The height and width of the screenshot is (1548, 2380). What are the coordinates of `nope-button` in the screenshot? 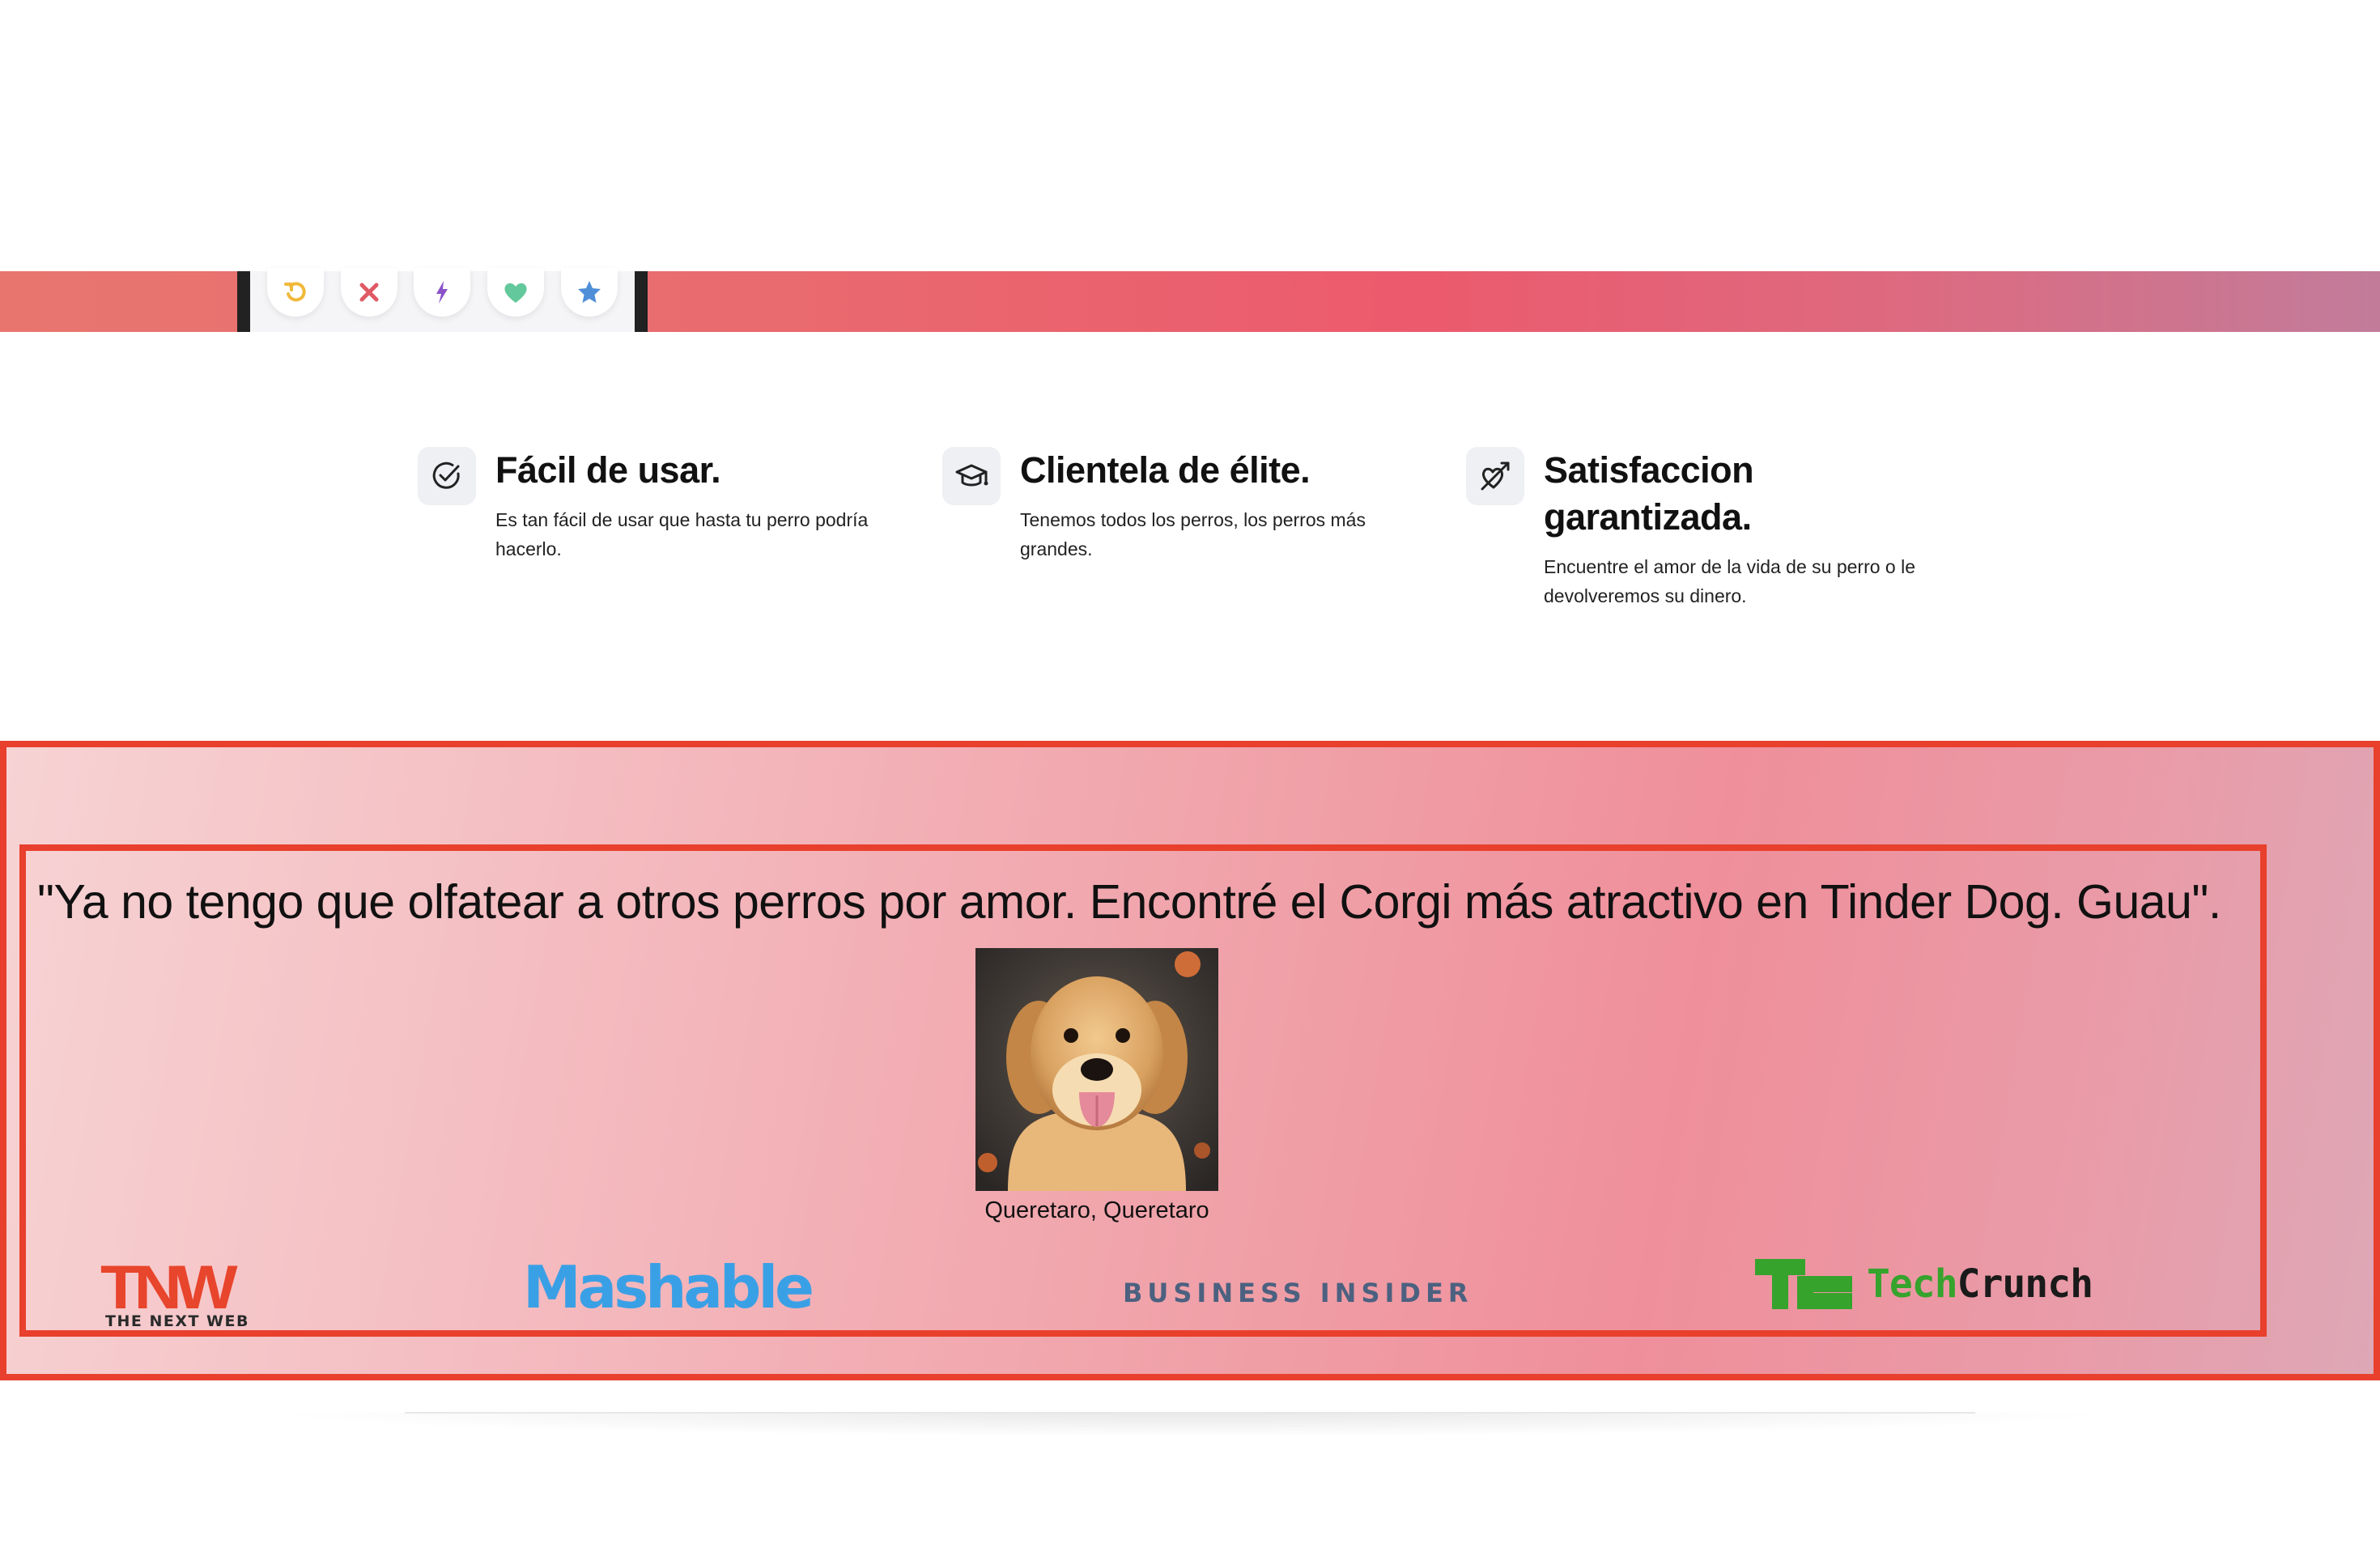 It's located at (369, 292).